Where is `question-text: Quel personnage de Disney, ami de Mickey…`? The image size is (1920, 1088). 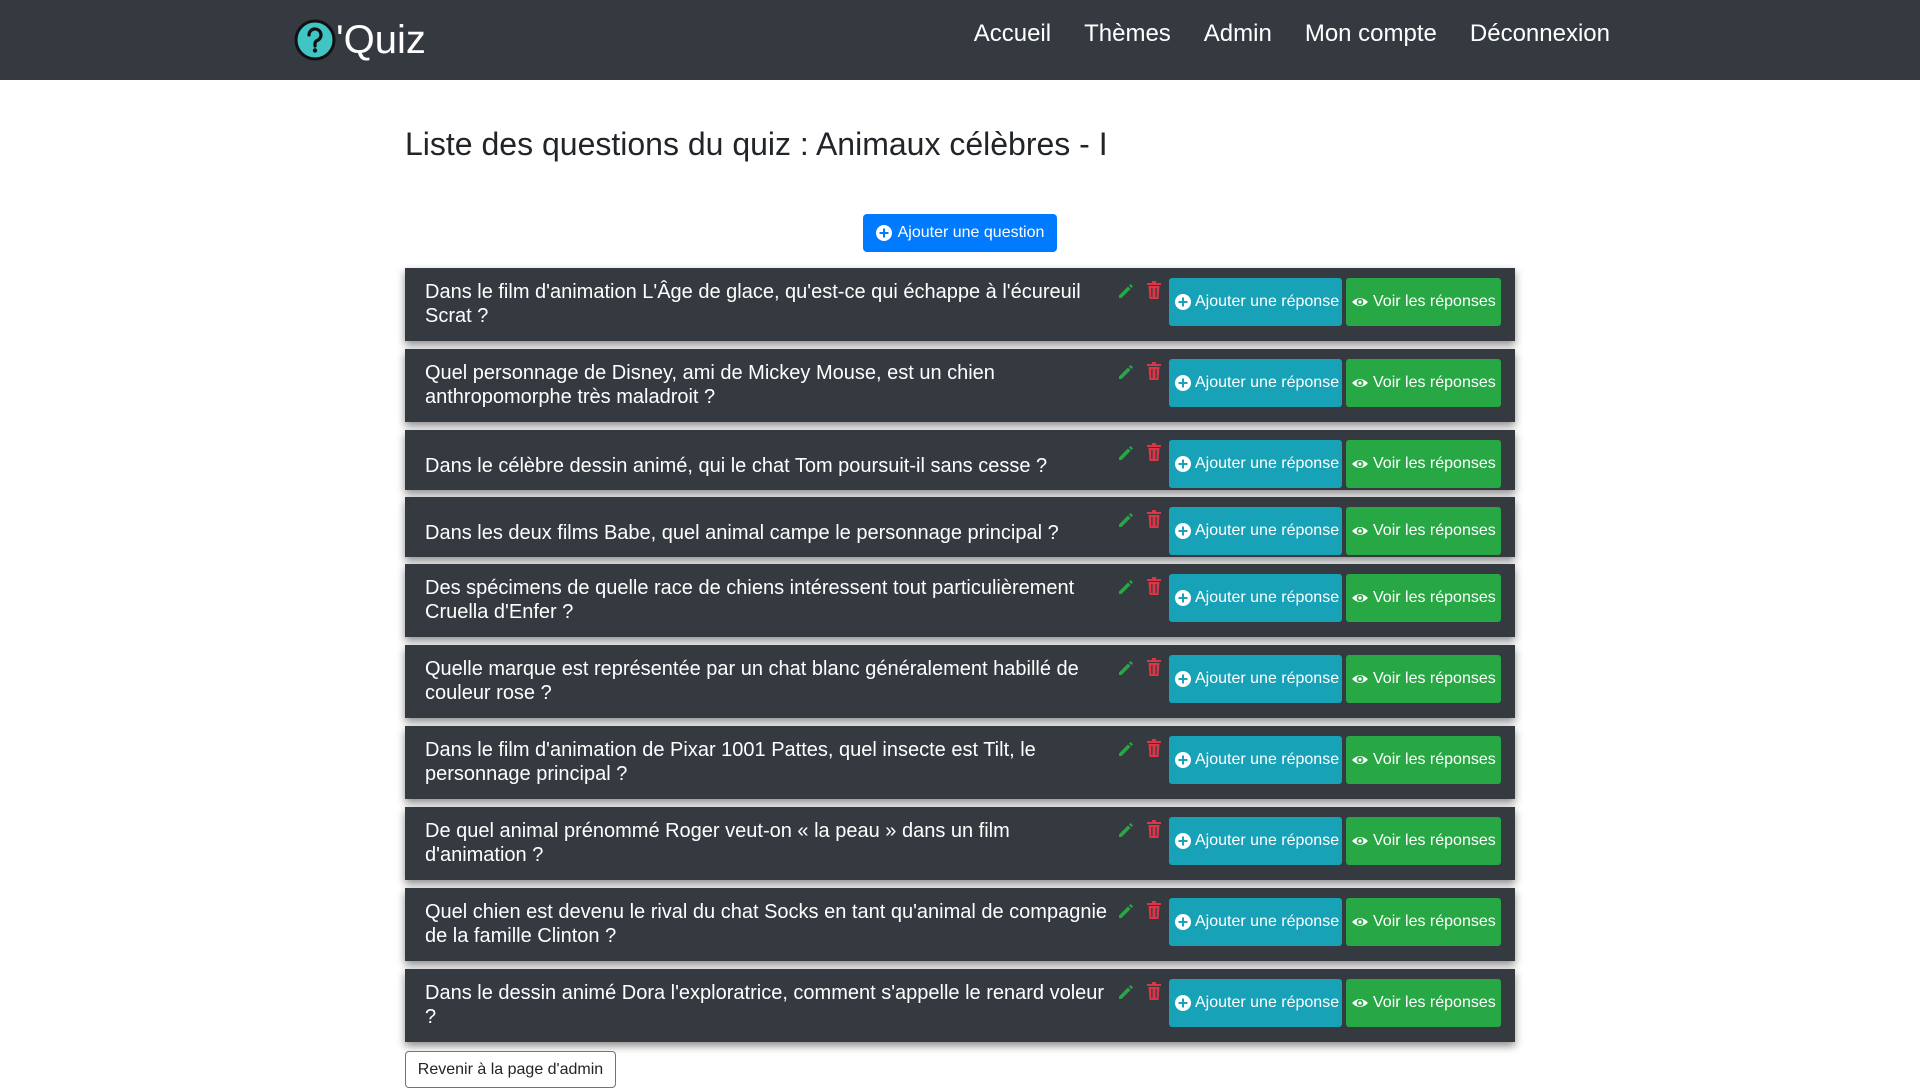
question-text: Quel personnage de Disney, ami de Mickey… is located at coordinates (710, 385).